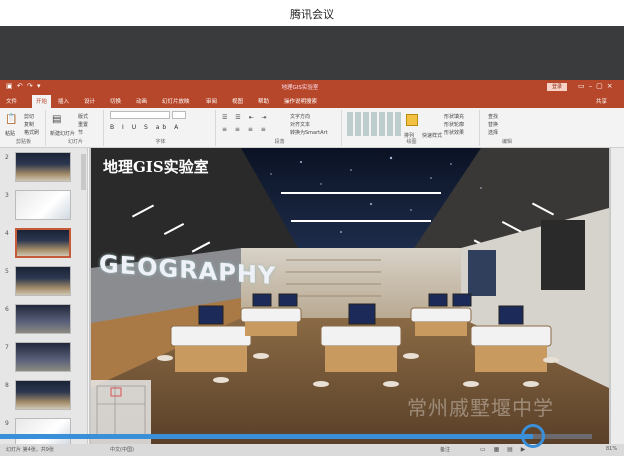  What do you see at coordinates (24, 86) in the screenshot?
I see `quick-access-toolbar: ▣ ↶ ↷ ▾` at bounding box center [24, 86].